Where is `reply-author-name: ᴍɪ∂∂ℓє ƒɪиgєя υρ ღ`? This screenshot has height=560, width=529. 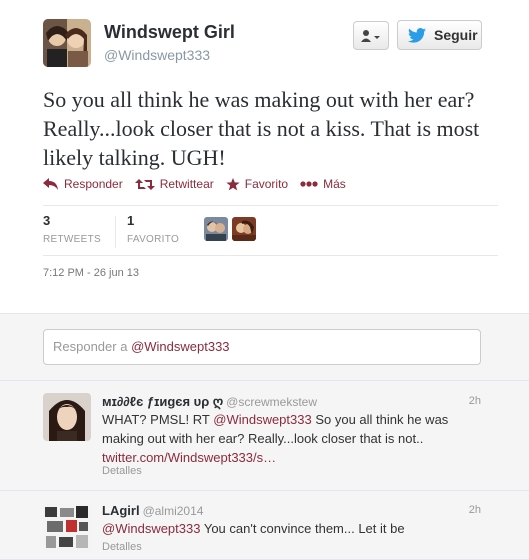 reply-author-name: ᴍɪ∂∂ℓє ƒɪиgєя υρ ღ is located at coordinates (162, 401).